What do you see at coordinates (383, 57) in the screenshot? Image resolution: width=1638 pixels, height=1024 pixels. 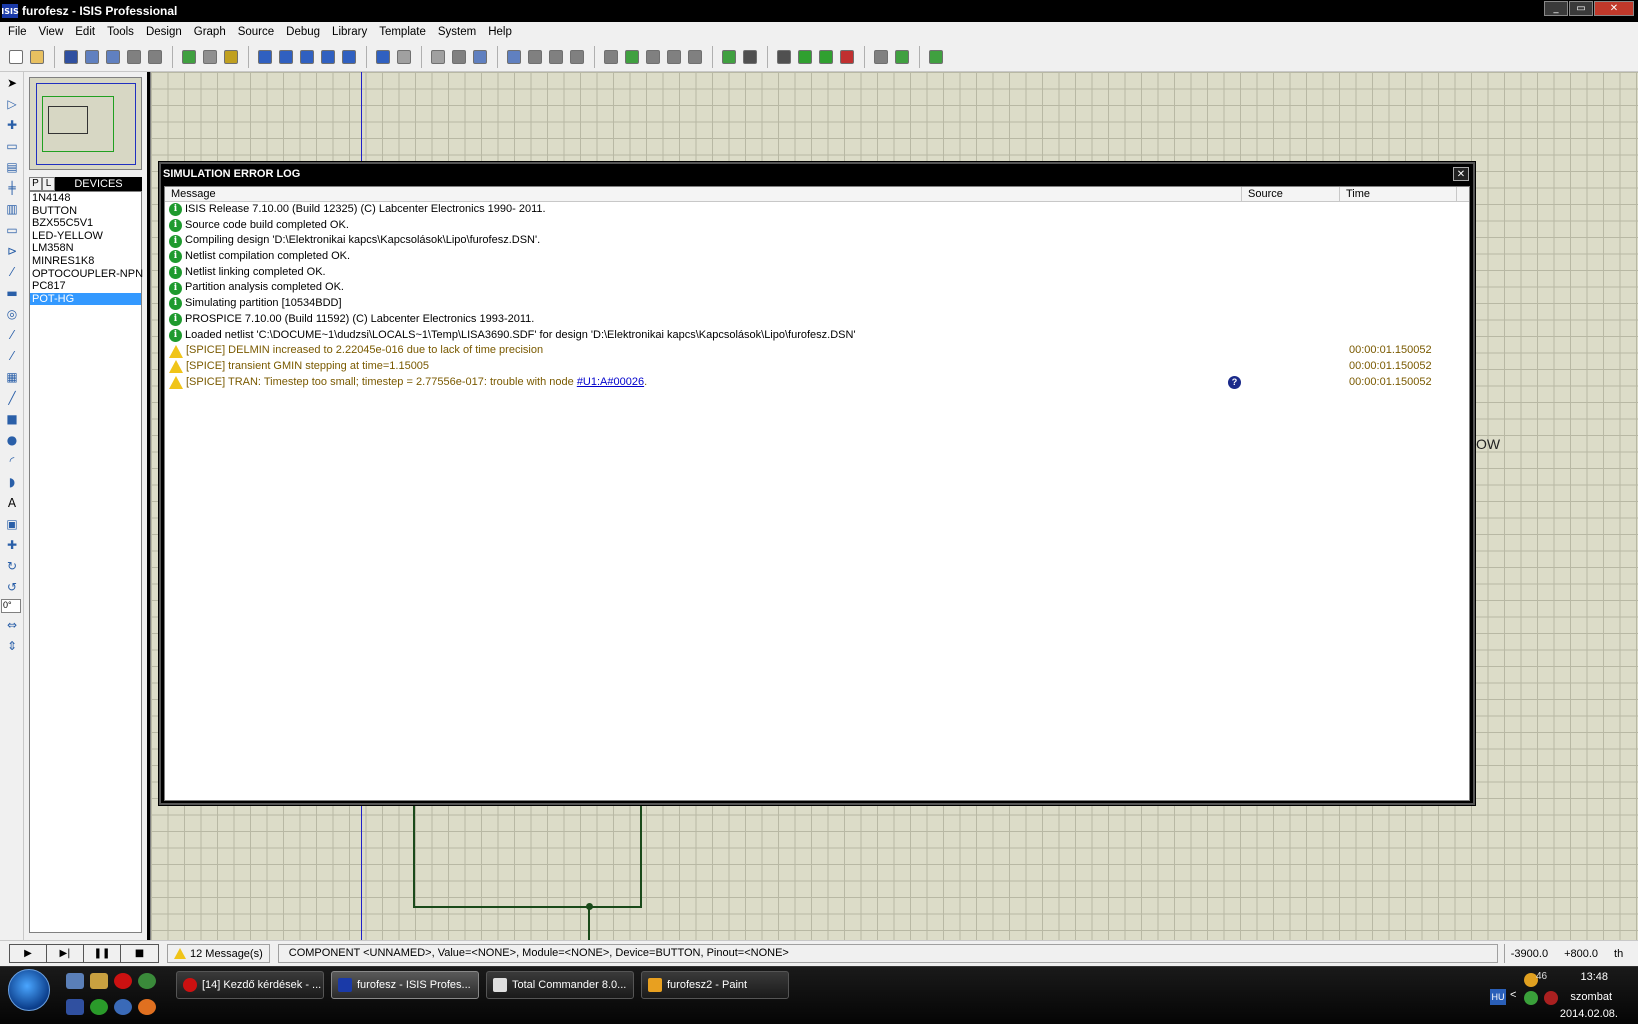 I see `undo-icon` at bounding box center [383, 57].